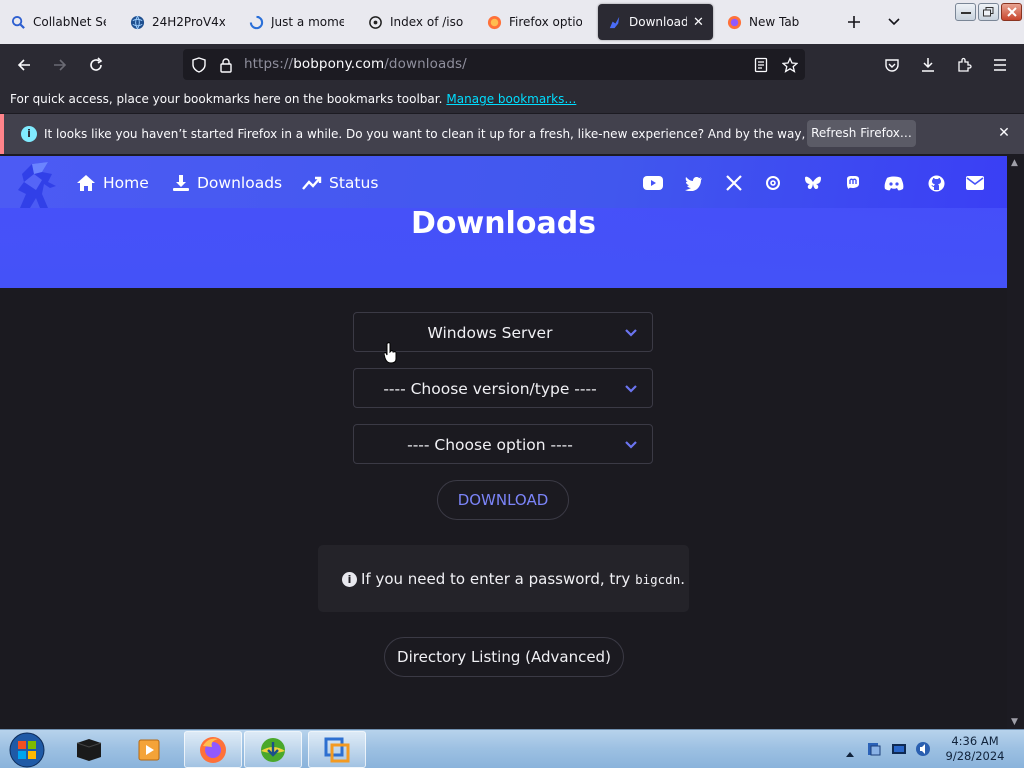 This screenshot has width=1024, height=768. What do you see at coordinates (964, 65) in the screenshot?
I see `extensions-icon` at bounding box center [964, 65].